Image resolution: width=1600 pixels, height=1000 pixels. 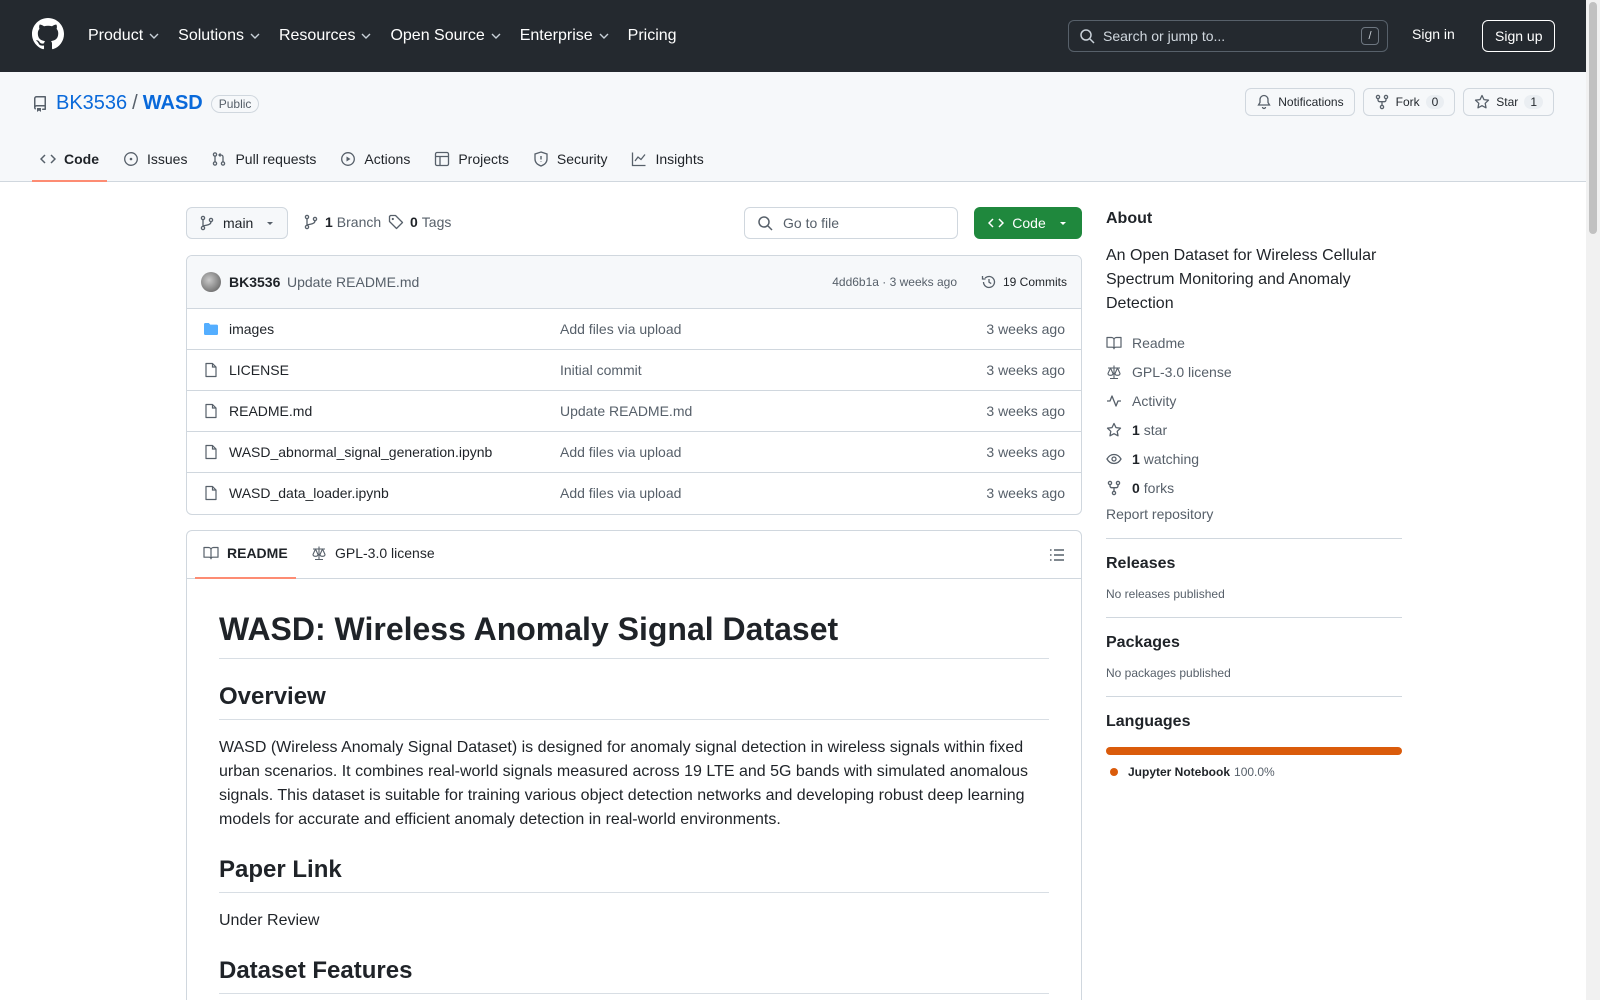 What do you see at coordinates (259, 370) in the screenshot?
I see `file-name: LICENSE` at bounding box center [259, 370].